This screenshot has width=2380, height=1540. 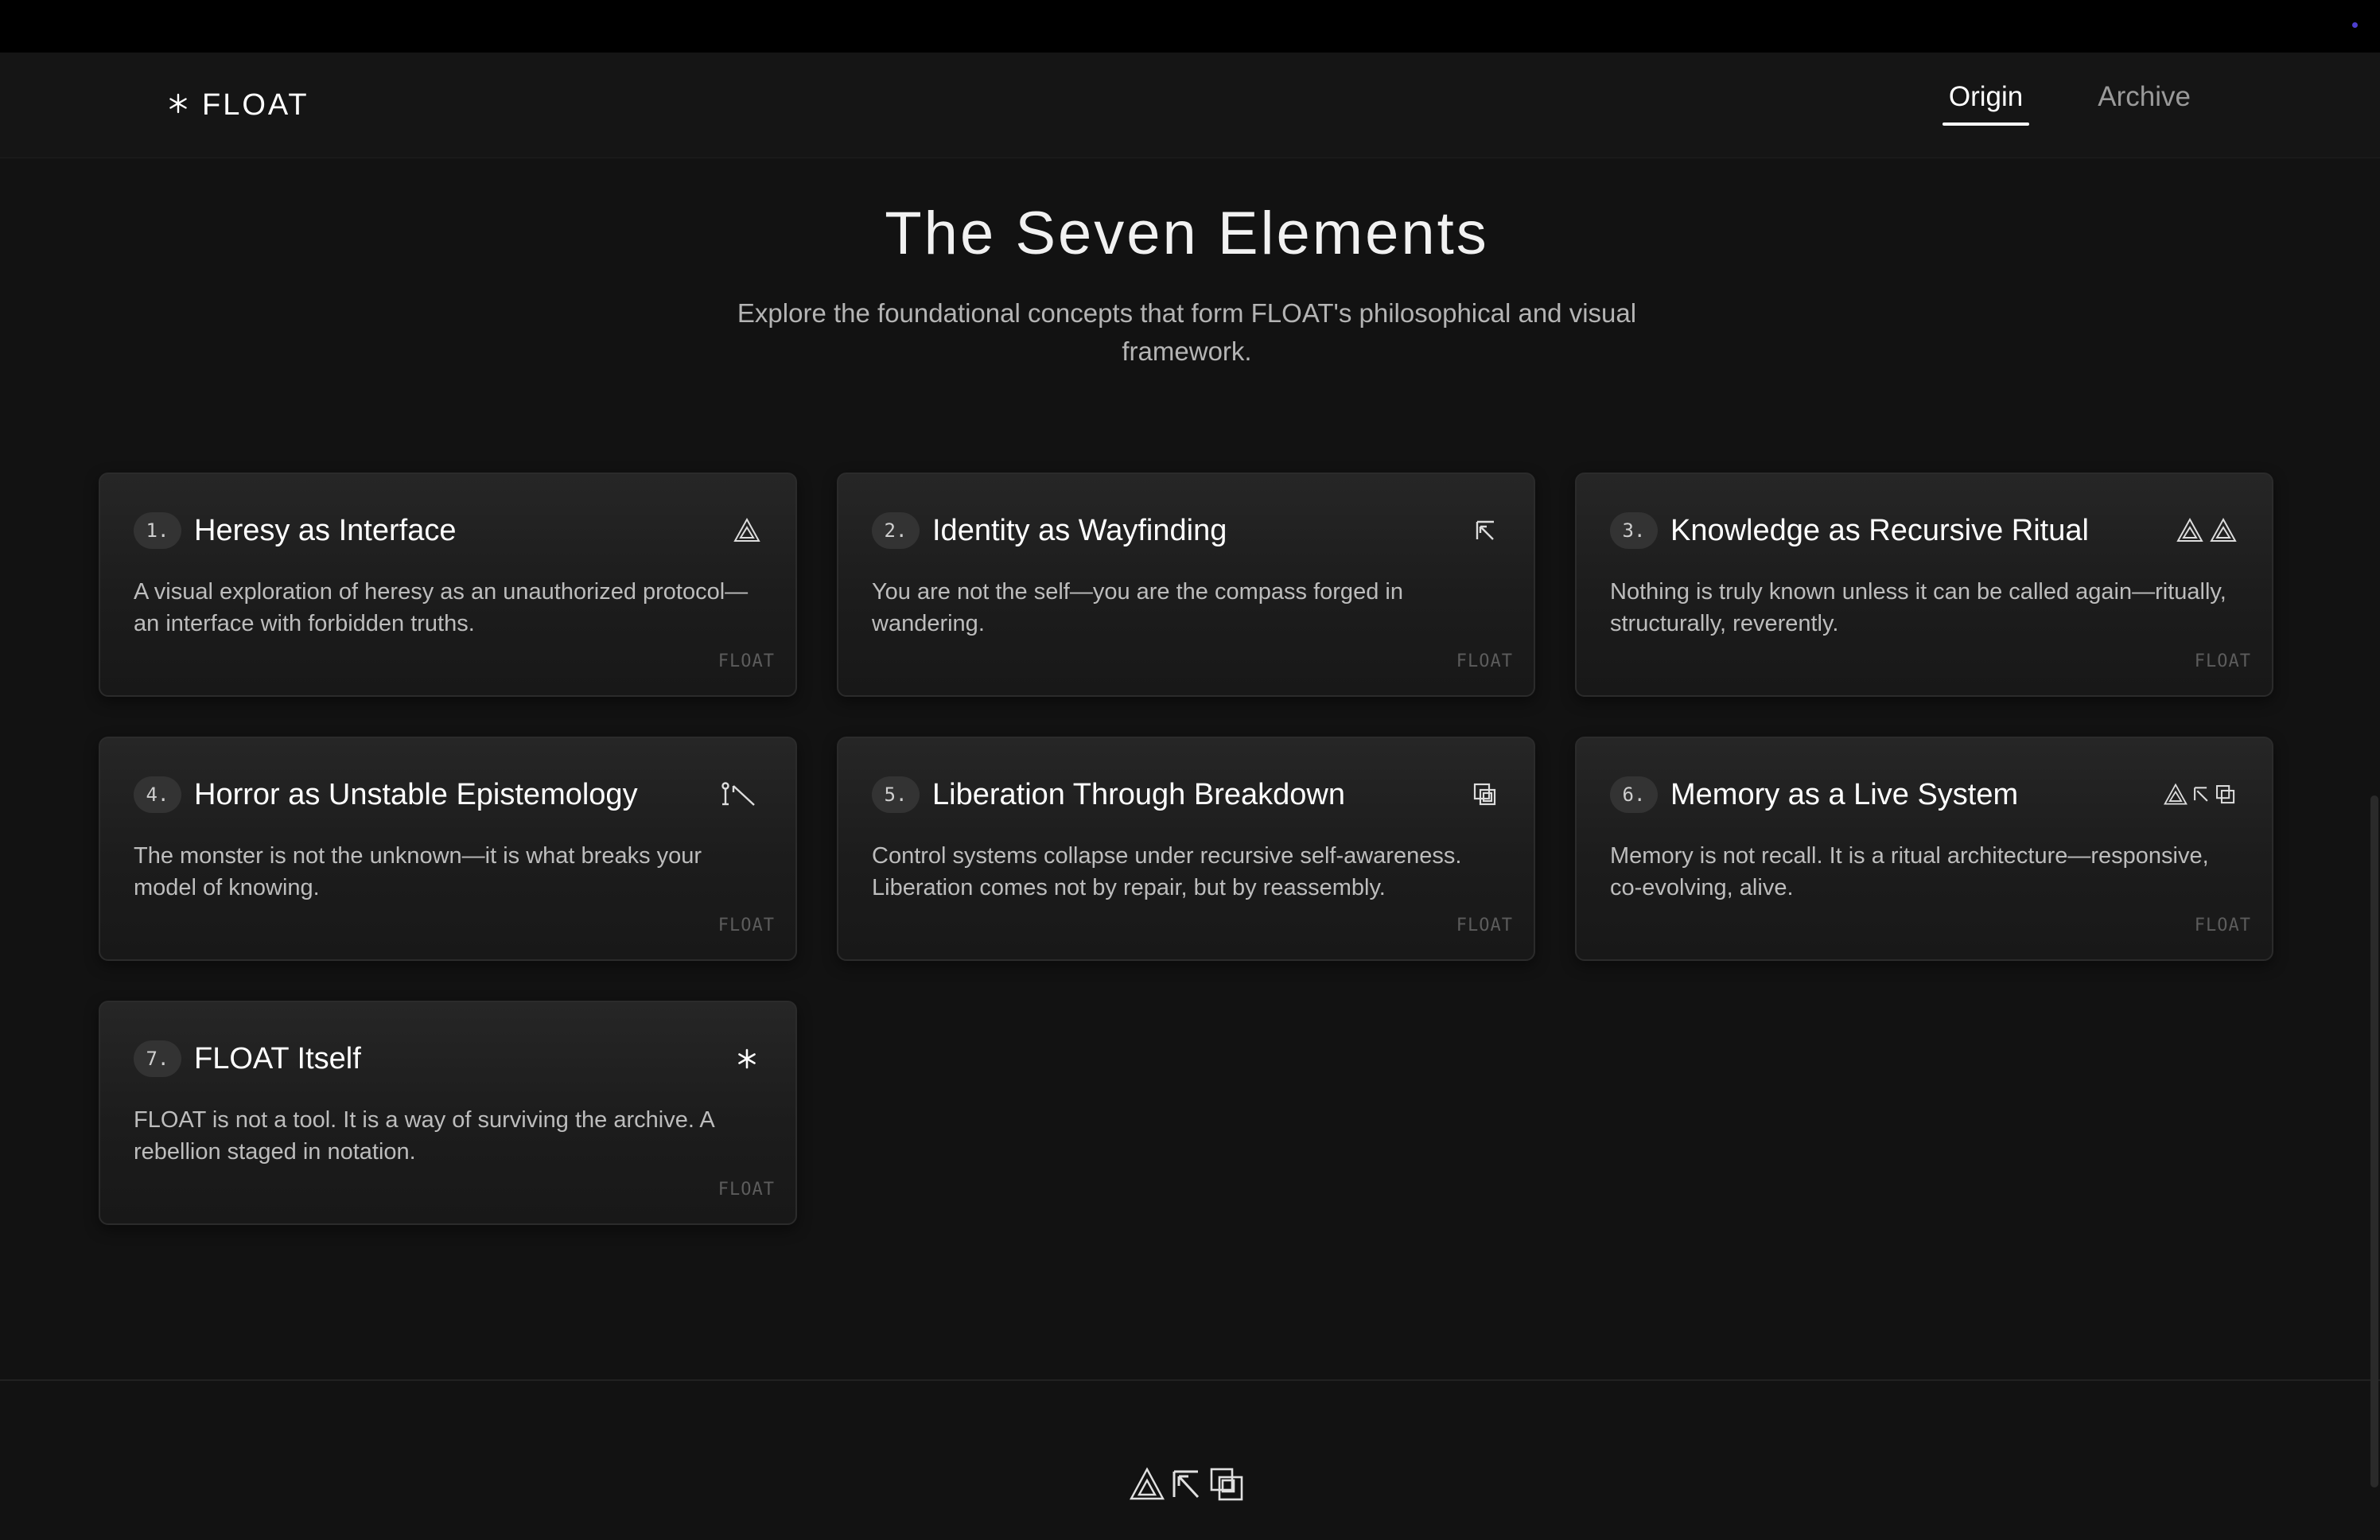 I want to click on footer-glyphs, so click(x=1187, y=1486).